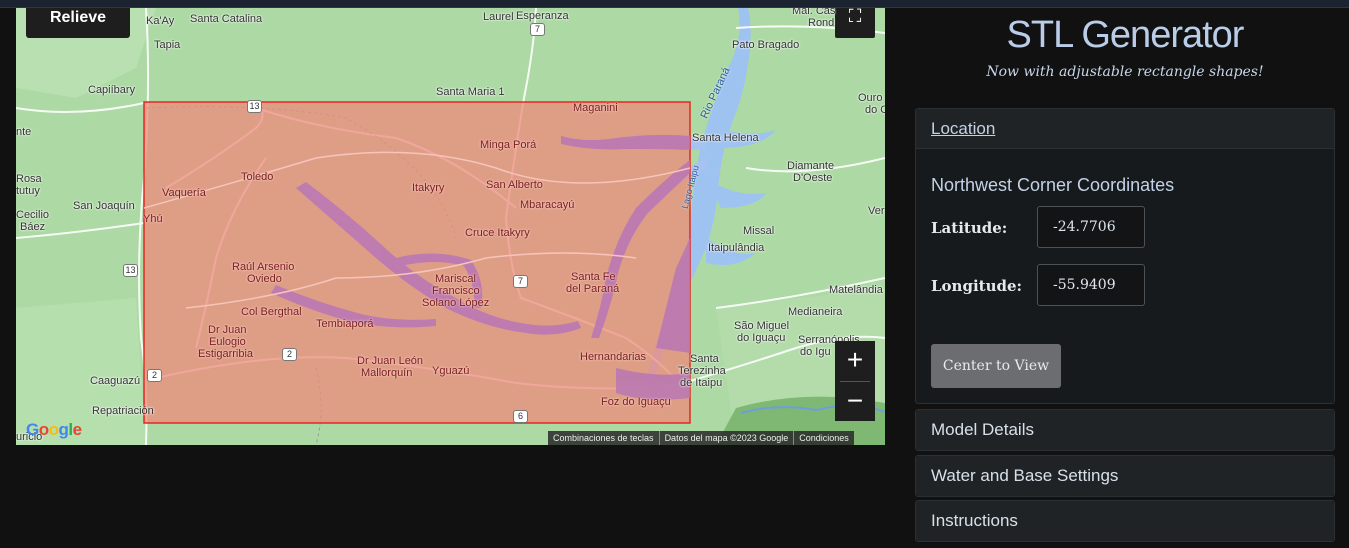 This screenshot has height=548, width=1349. What do you see at coordinates (969, 228) in the screenshot?
I see `latitude-label: Latitude:` at bounding box center [969, 228].